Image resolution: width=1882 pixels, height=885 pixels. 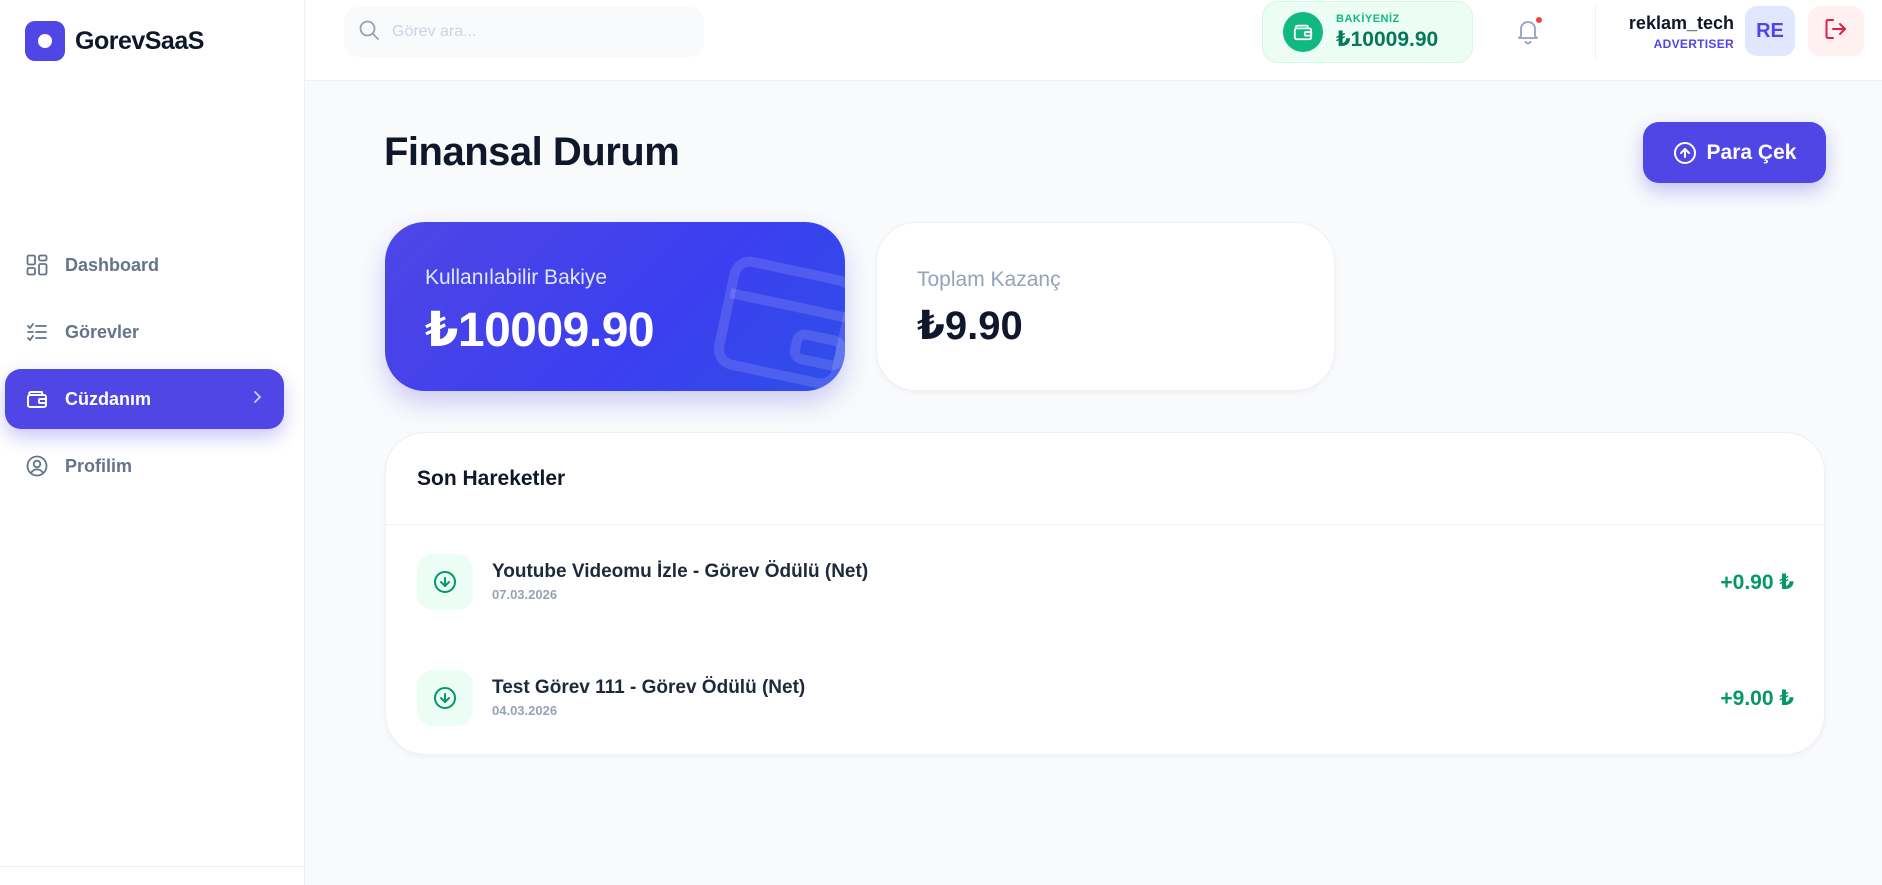 I want to click on user-info: reklam_tech ADVERTISER, so click(x=1670, y=32).